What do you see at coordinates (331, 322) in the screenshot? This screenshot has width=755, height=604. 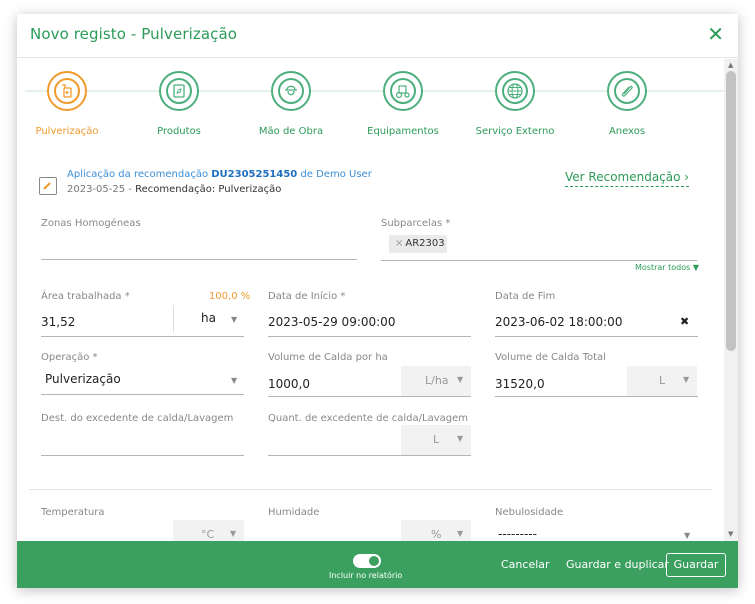 I see `start-date-input: 2023-05-29 09:00:00` at bounding box center [331, 322].